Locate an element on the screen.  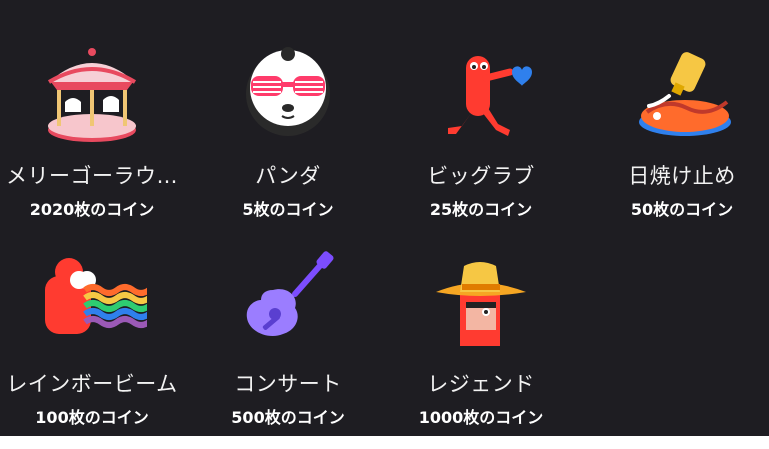
gift-item-panda: パンダ 5枚のコイン is located at coordinates (288, 131).